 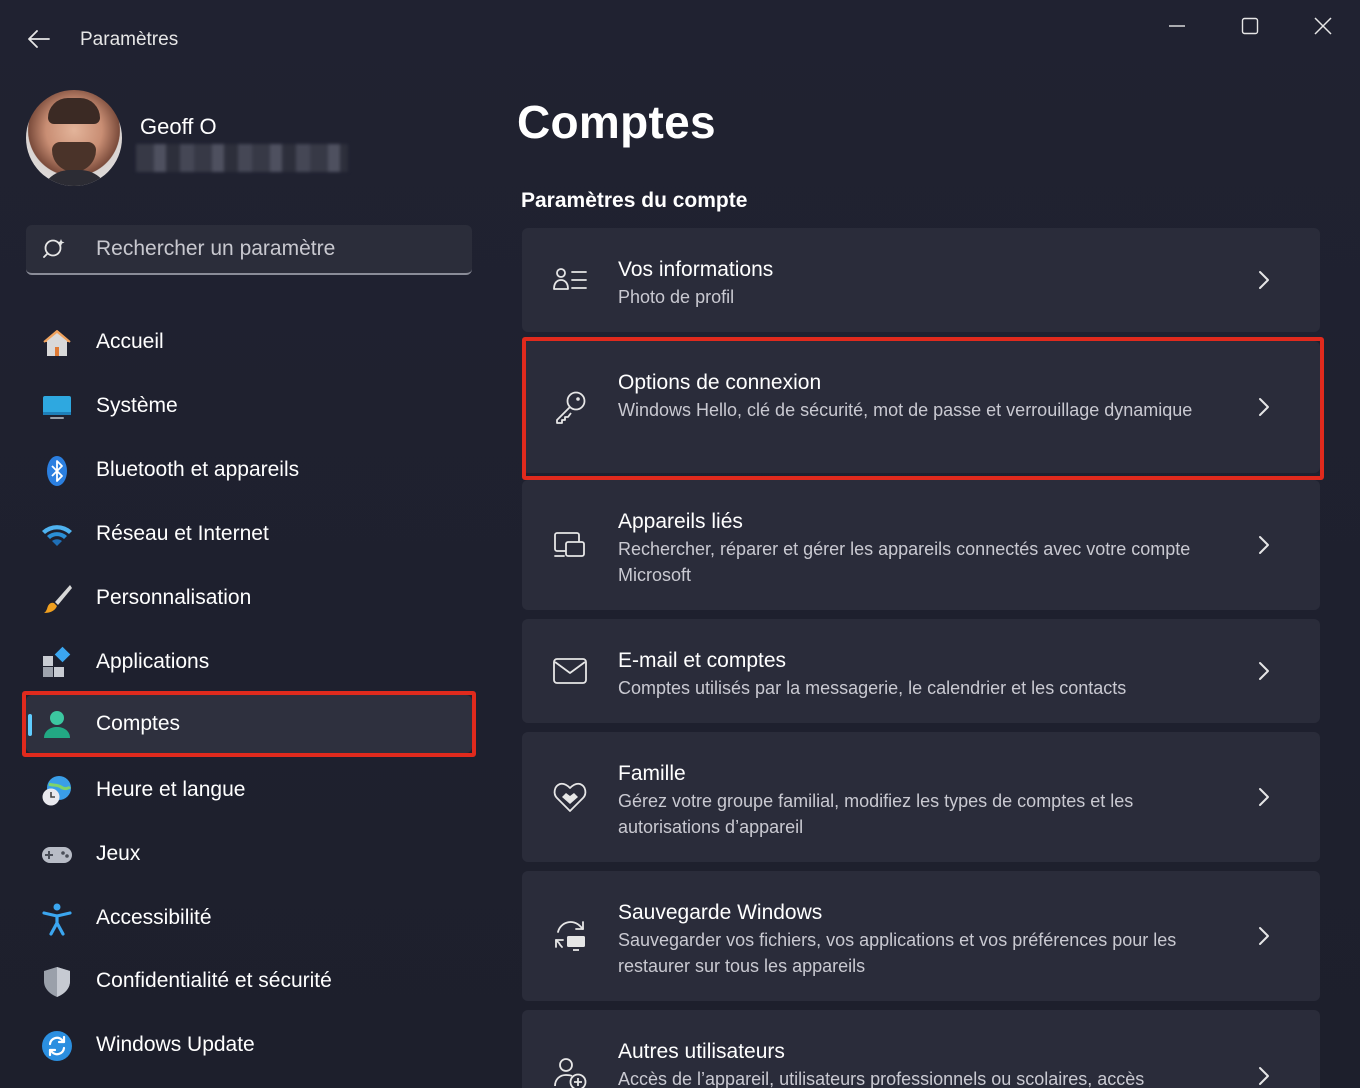 What do you see at coordinates (616, 122) in the screenshot?
I see `page-title: Comptes` at bounding box center [616, 122].